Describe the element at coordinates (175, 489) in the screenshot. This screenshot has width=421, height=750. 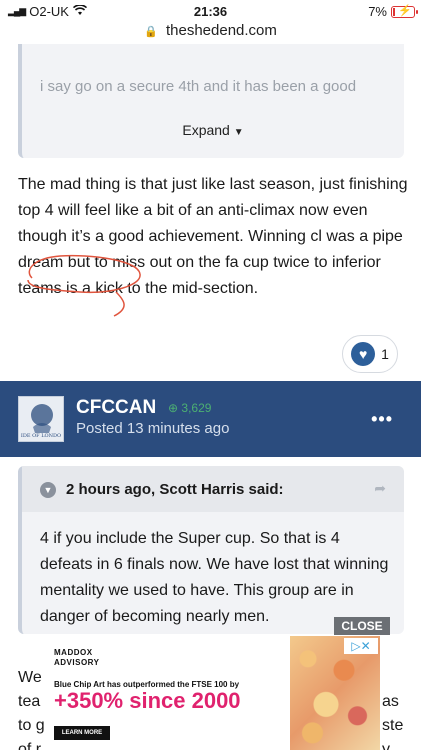
I see `quote-citation: 2 hours ago, Scott Harris said:` at that location.